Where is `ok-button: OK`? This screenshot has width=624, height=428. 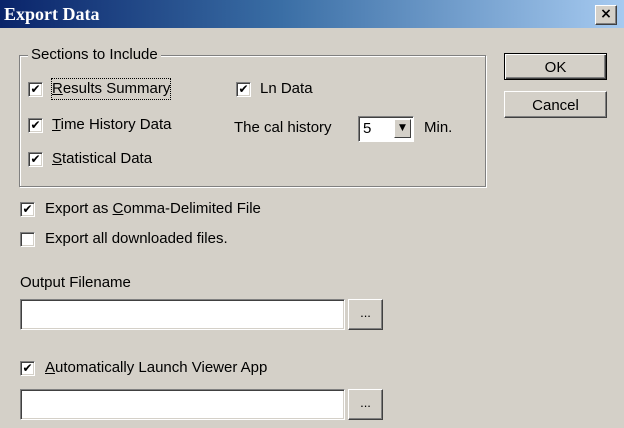
ok-button: OK is located at coordinates (555, 66).